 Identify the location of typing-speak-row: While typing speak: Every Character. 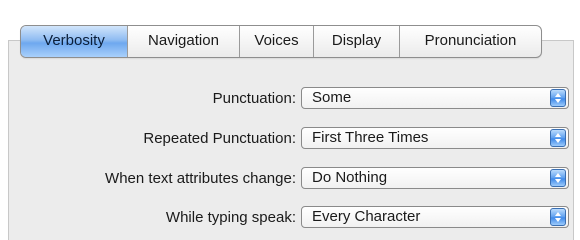
(290, 218).